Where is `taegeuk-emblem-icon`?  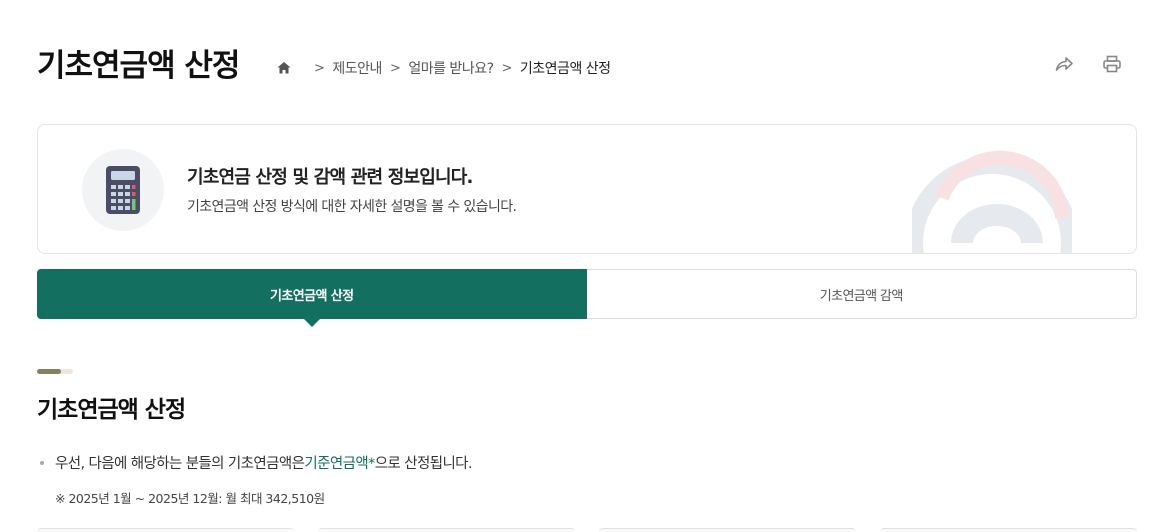
taegeuk-emblem-icon is located at coordinates (992, 198).